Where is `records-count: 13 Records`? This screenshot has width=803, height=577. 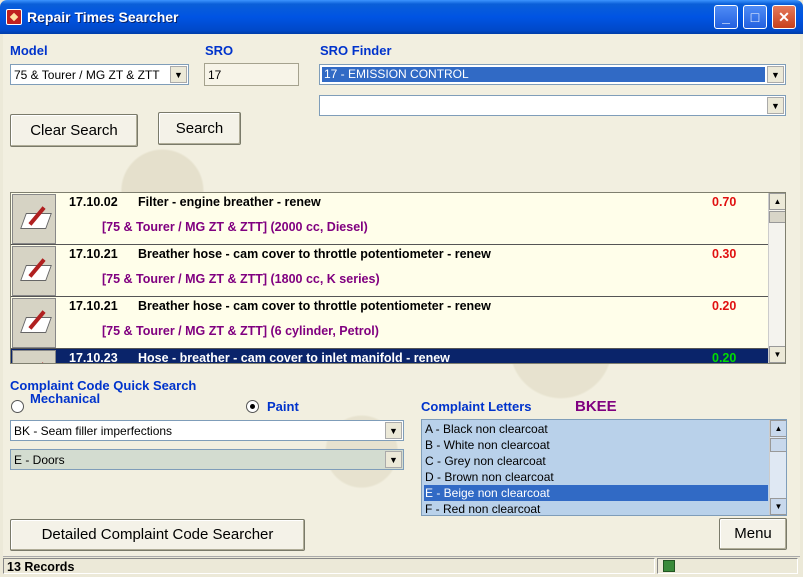 records-count: 13 Records is located at coordinates (41, 567).